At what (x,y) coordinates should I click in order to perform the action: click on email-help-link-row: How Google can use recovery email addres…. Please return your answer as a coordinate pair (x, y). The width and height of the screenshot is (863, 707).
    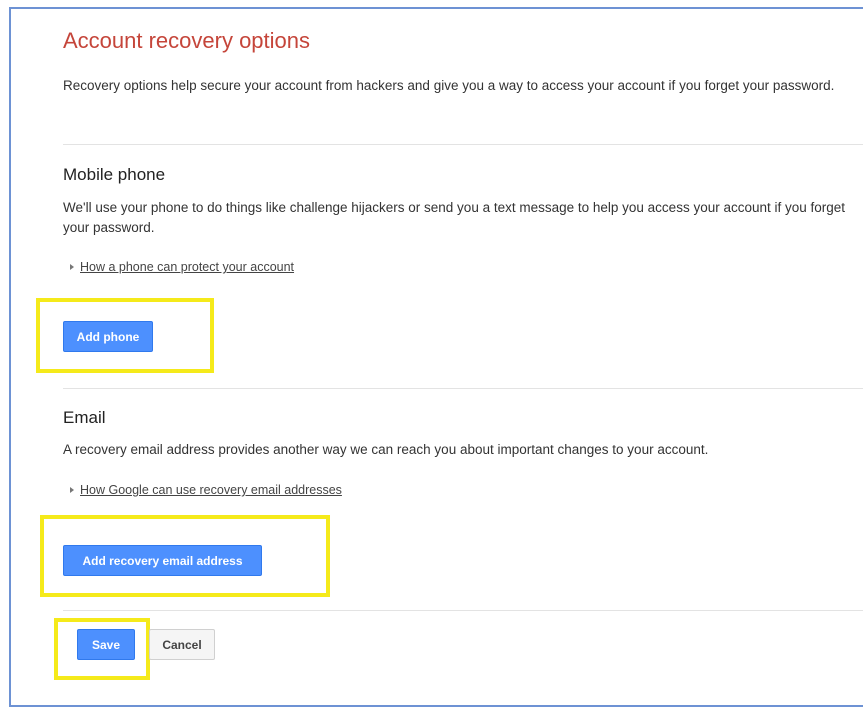
    Looking at the image, I should click on (206, 490).